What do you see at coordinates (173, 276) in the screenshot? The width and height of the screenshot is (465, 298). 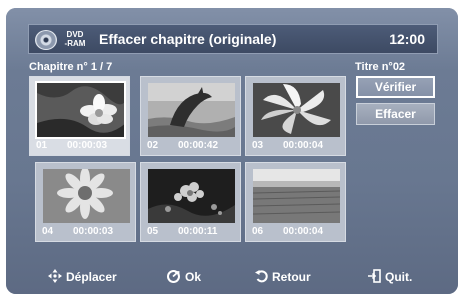 I see `enter-icon` at bounding box center [173, 276].